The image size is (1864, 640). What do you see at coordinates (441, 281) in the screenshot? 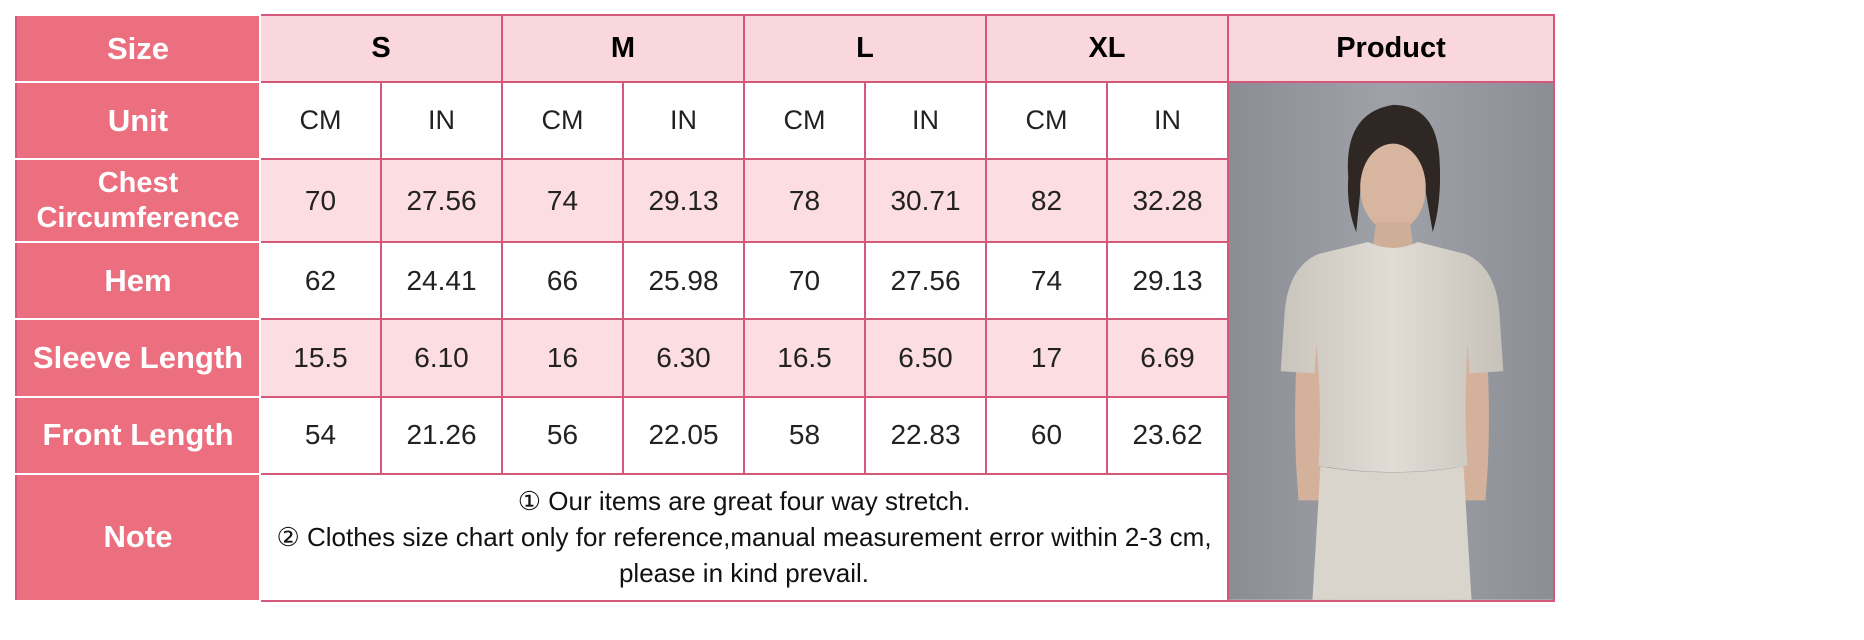
I see `value-cell: 24.41` at bounding box center [441, 281].